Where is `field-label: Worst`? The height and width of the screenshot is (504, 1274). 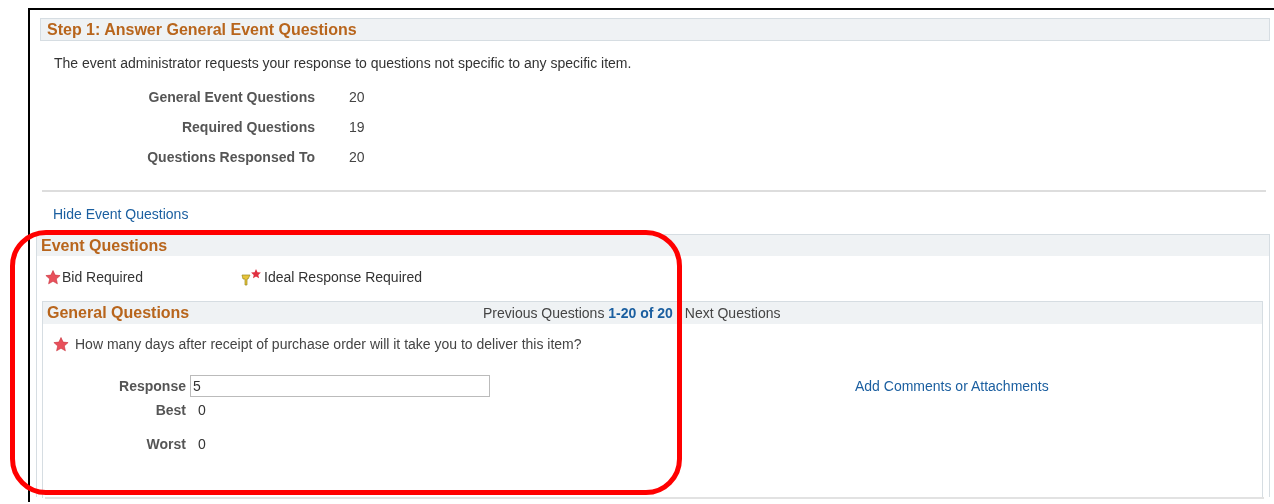
field-label: Worst is located at coordinates (166, 444).